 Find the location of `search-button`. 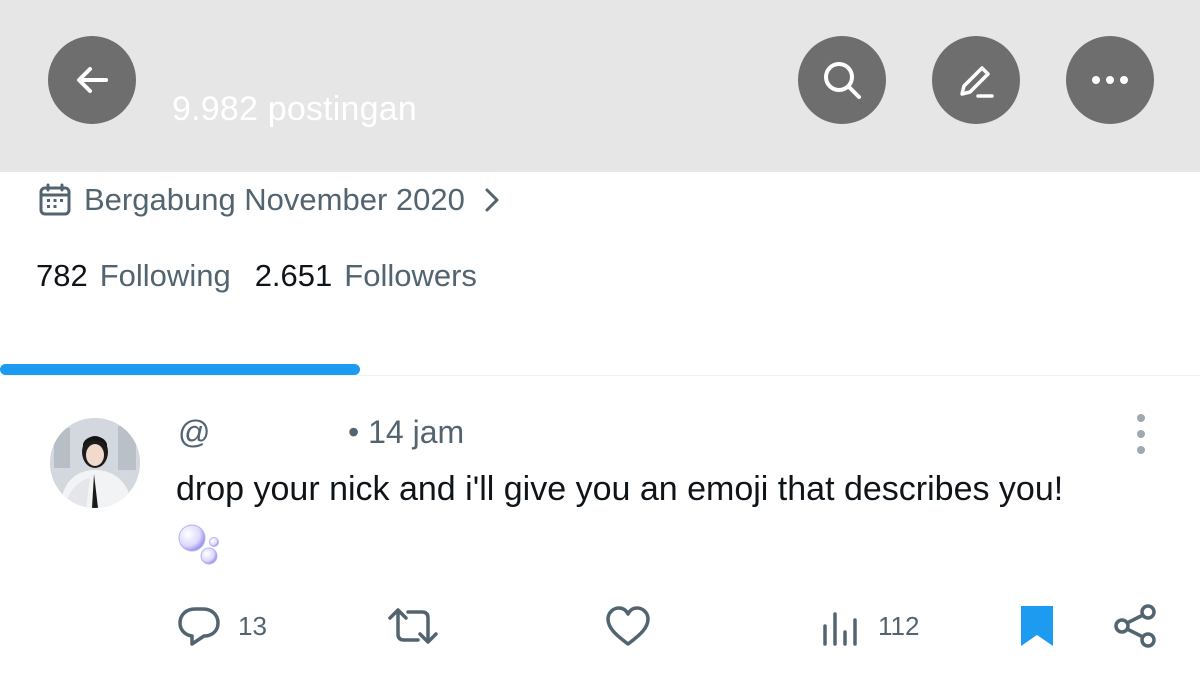

search-button is located at coordinates (842, 80).